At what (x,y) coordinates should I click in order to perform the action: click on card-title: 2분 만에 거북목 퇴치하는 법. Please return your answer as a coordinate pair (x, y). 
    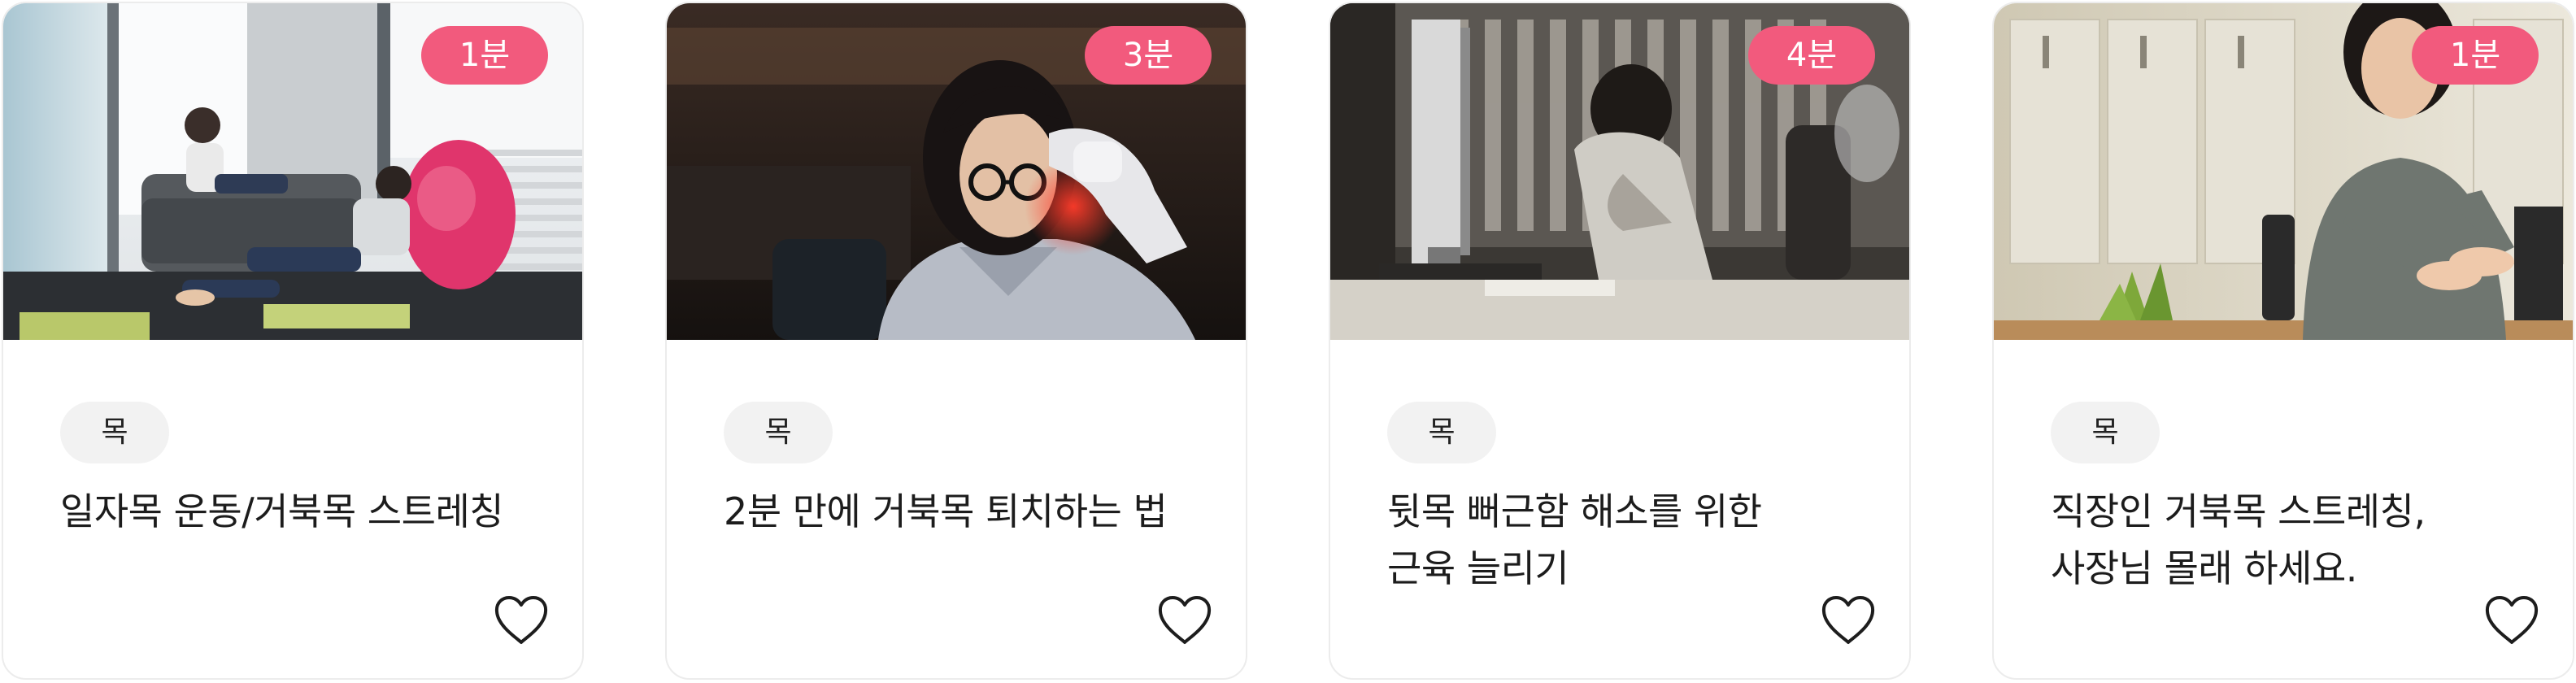
    Looking at the image, I should click on (946, 511).